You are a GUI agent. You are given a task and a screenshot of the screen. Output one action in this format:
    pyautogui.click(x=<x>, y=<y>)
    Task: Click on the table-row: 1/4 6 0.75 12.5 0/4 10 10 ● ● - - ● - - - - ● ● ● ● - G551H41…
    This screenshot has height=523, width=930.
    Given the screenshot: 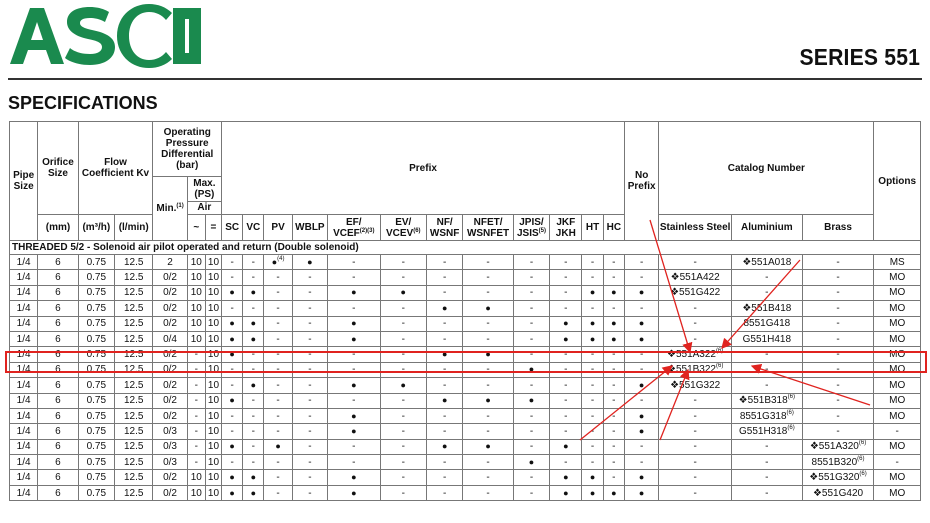 What is the action you would take?
    pyautogui.click(x=464, y=339)
    